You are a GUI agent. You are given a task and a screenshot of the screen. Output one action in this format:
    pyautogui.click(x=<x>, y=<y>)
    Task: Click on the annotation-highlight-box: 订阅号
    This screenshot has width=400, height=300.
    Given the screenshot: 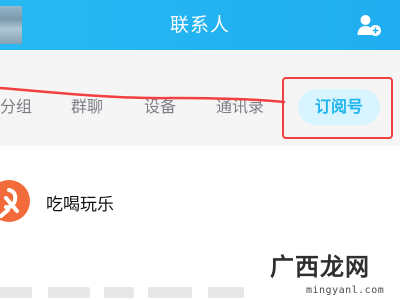 What is the action you would take?
    pyautogui.click(x=337, y=108)
    